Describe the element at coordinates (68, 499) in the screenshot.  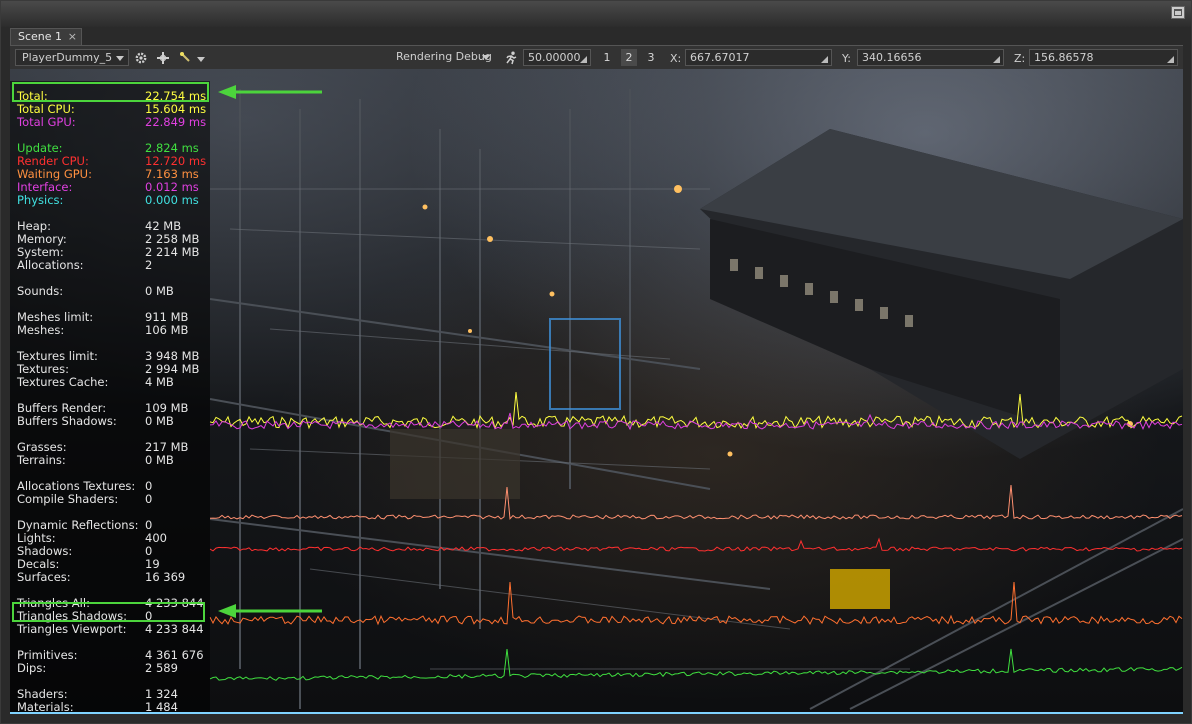
I see `stat-label: Compile Shaders:` at that location.